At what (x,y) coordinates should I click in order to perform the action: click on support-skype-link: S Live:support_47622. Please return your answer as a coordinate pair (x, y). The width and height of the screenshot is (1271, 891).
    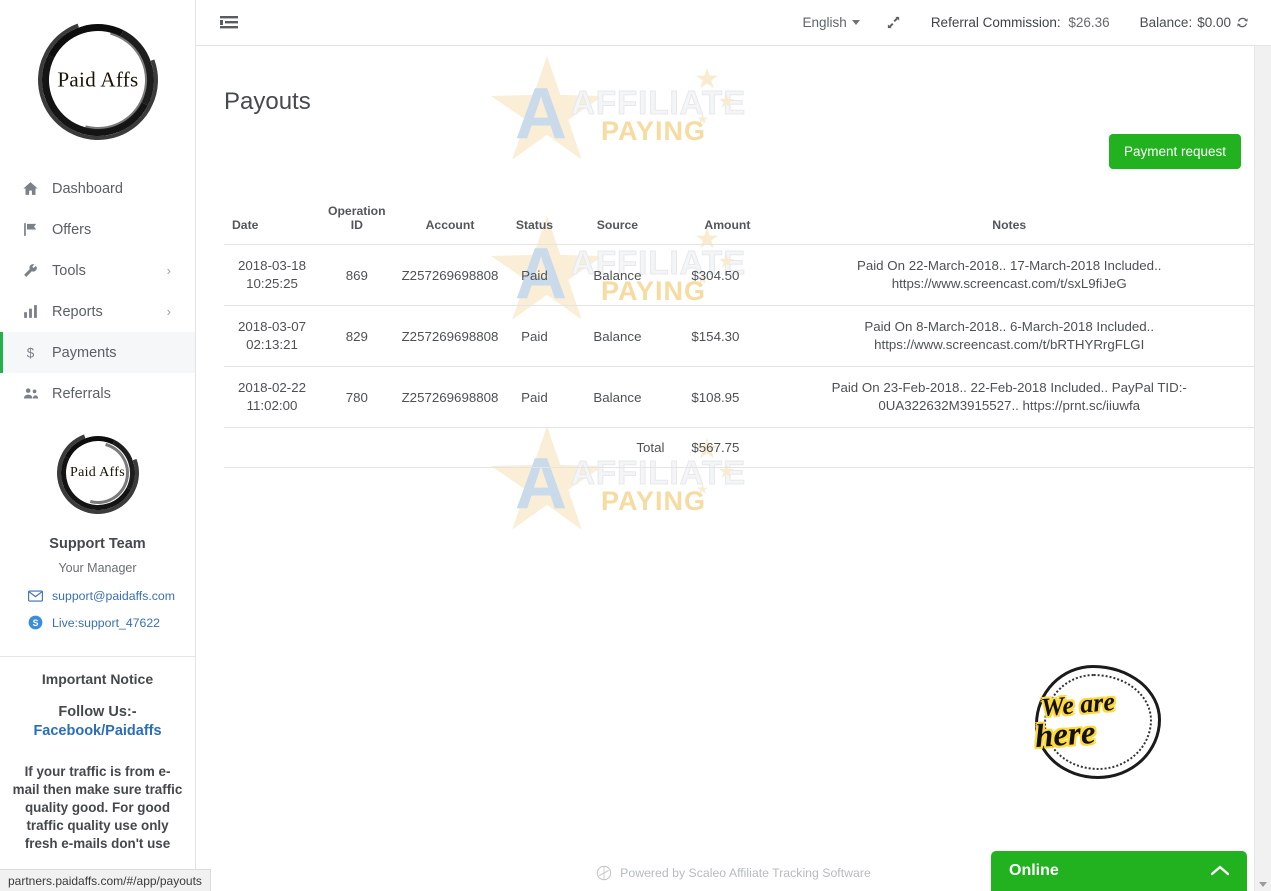
    Looking at the image, I should click on (97, 622).